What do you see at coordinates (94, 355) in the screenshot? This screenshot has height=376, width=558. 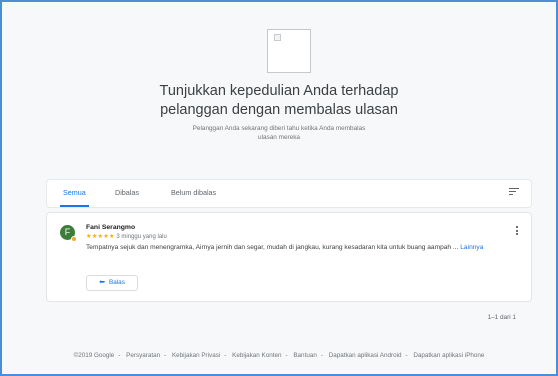 I see `footer-copyright: ©2019 Google` at bounding box center [94, 355].